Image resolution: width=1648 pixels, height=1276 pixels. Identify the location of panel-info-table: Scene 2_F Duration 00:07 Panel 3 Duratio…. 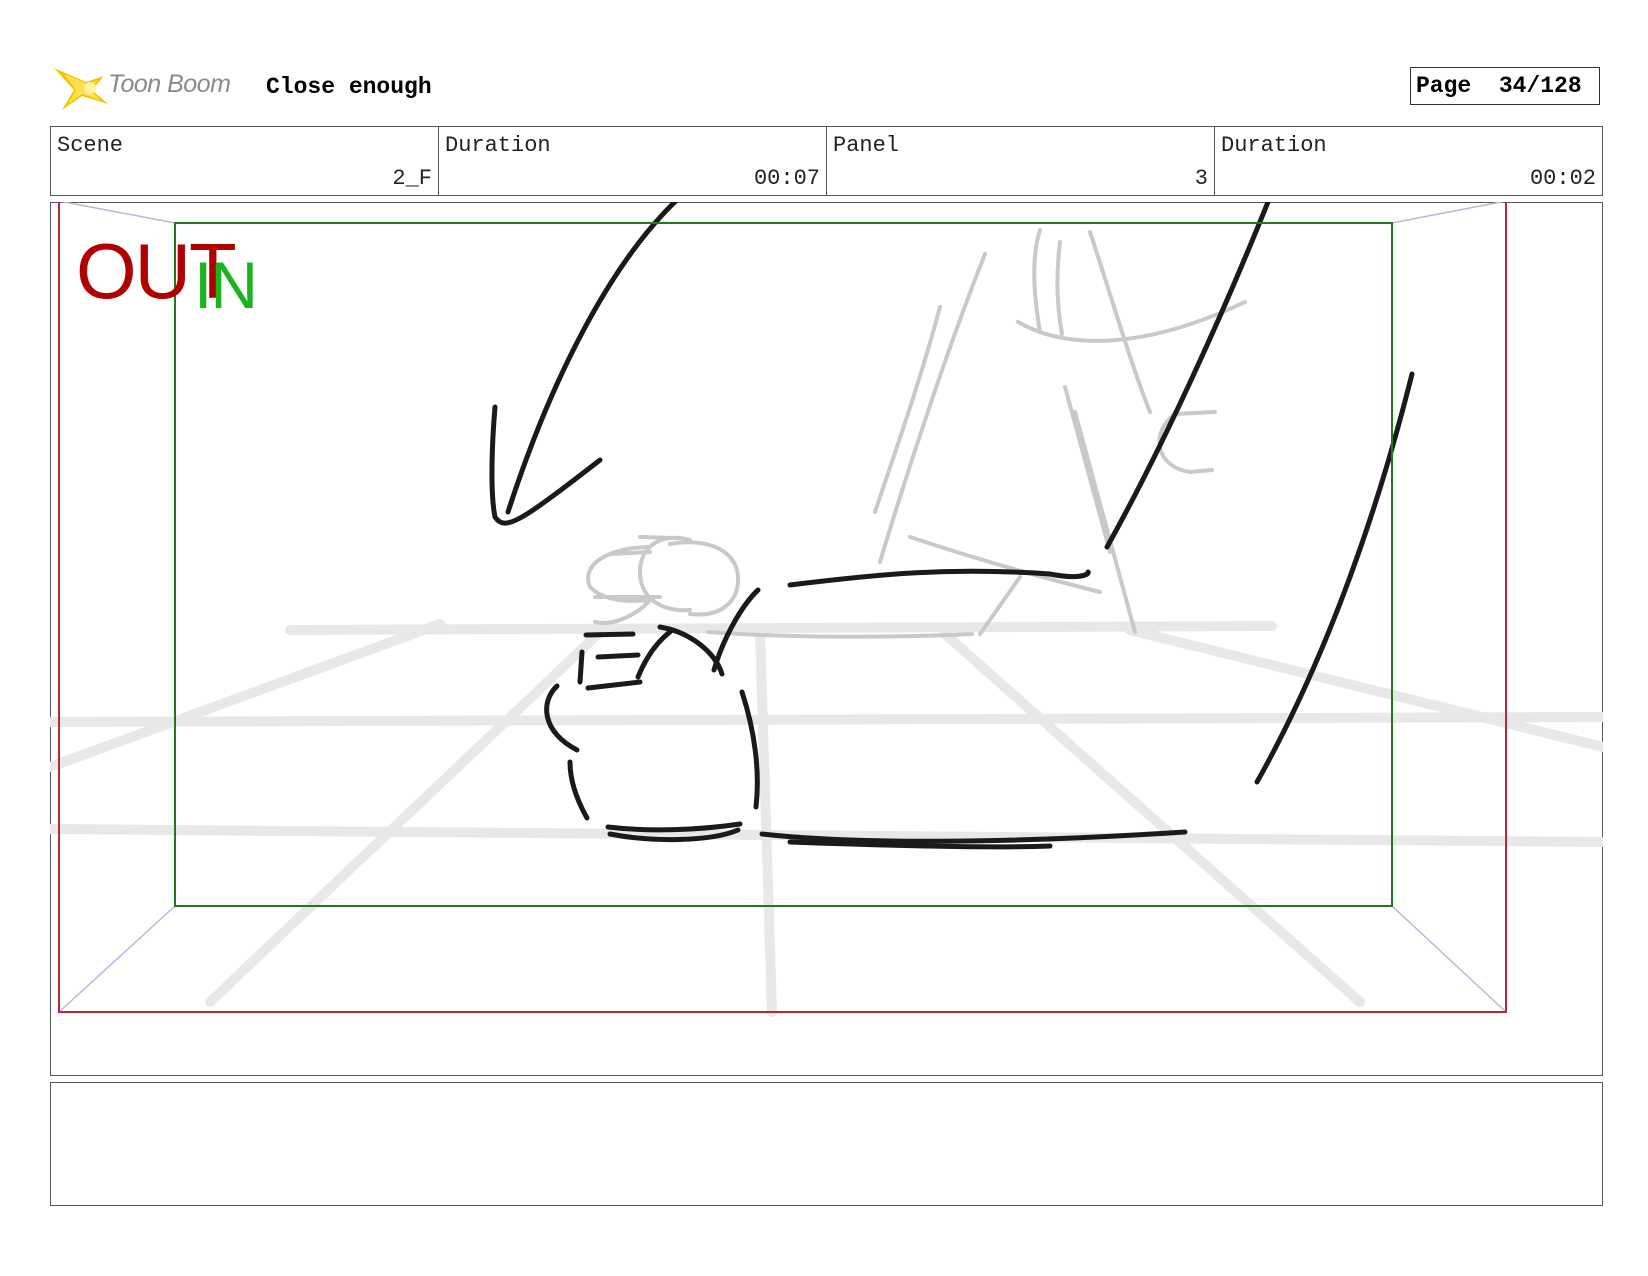
(826, 161).